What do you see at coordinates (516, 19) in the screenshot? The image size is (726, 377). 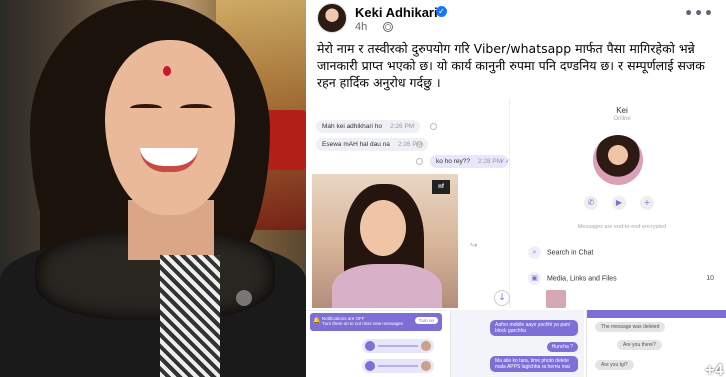 I see `post-header: Keki Adhikari ✓ 4h •••` at bounding box center [516, 19].